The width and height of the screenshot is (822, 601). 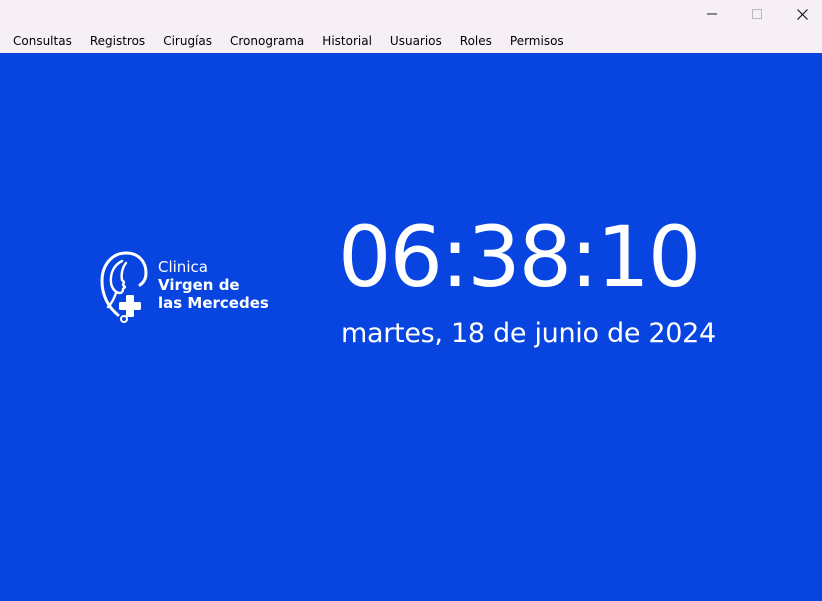 I want to click on menu-item-consultas: Consultas, so click(x=42, y=41).